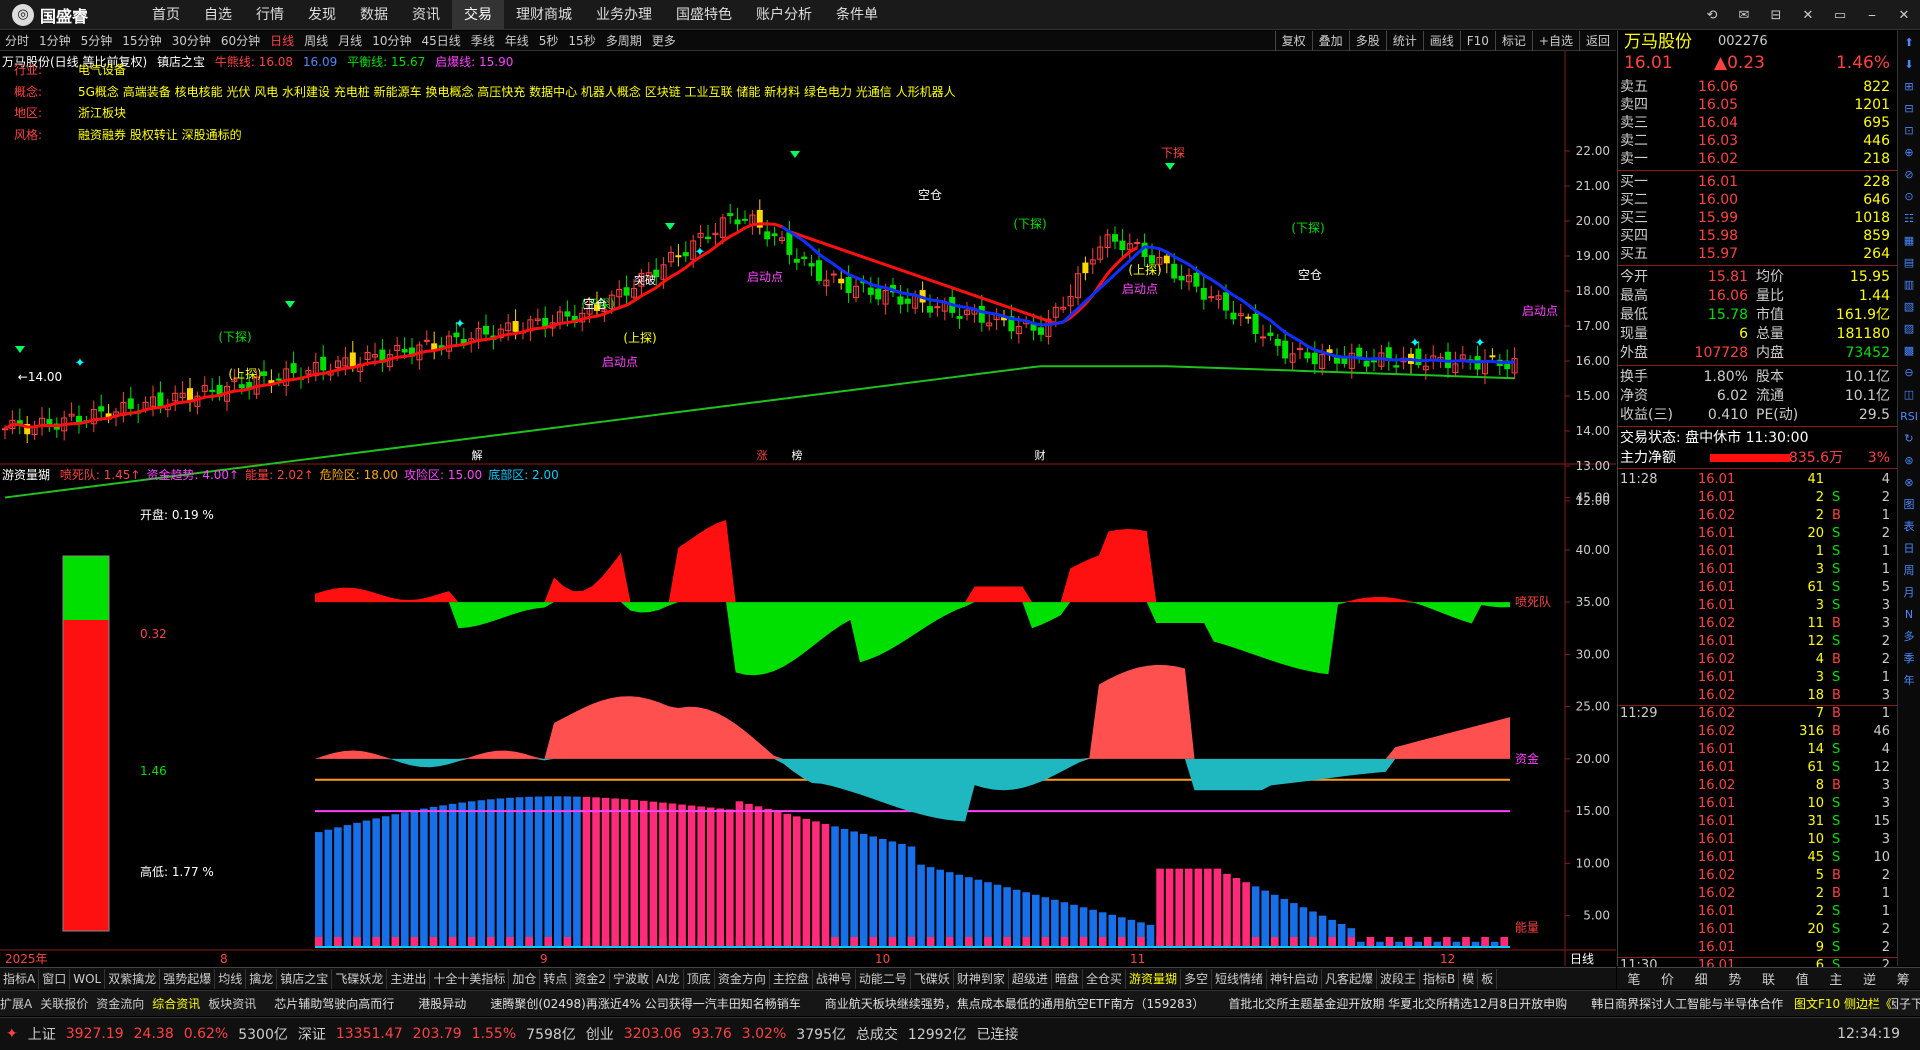 This screenshot has height=1050, width=1920. Describe the element at coordinates (1909, 262) in the screenshot. I see `side-tool-icon-10: ▤` at that location.